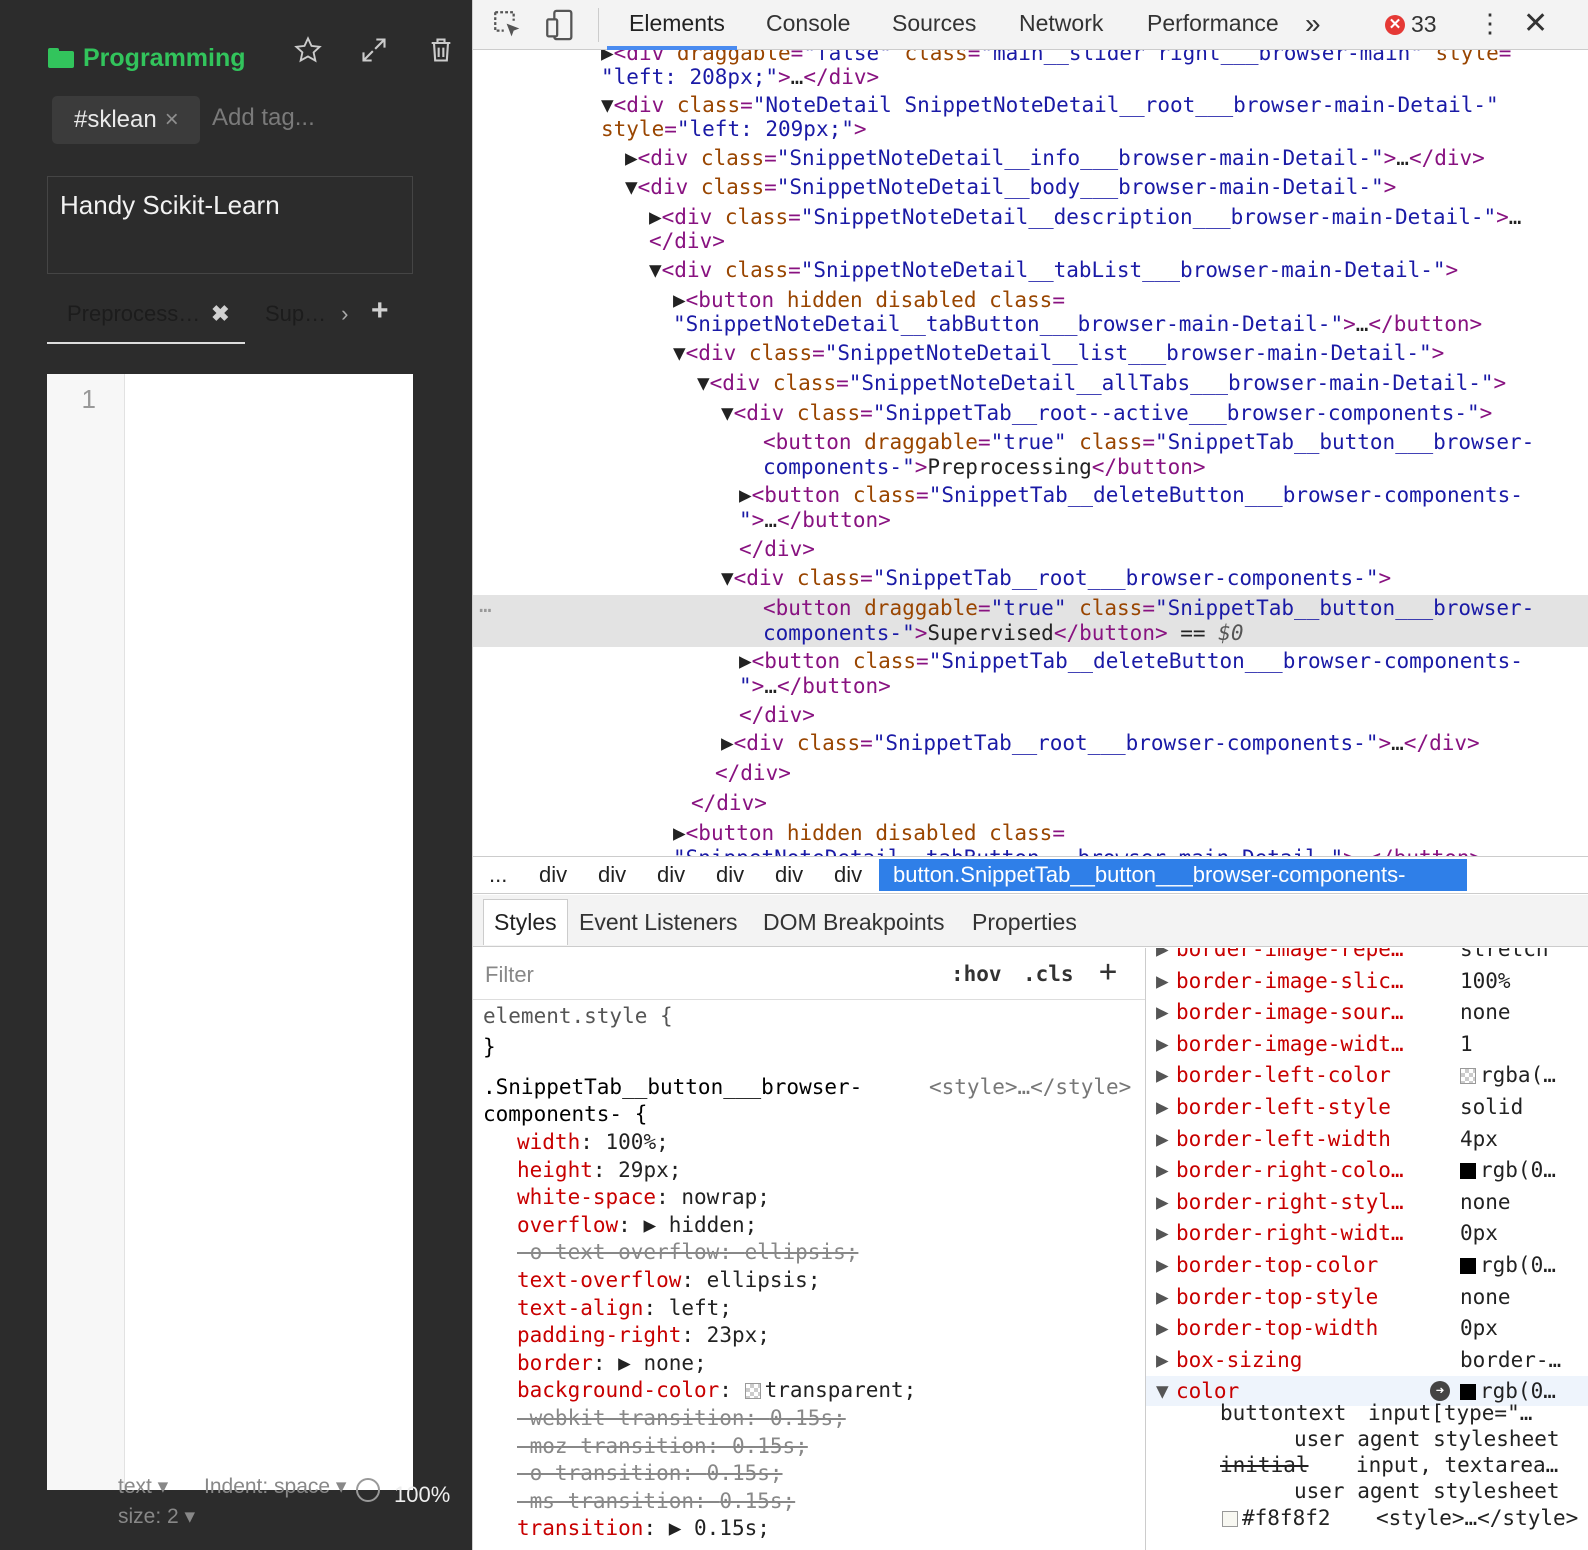 The image size is (1588, 1550). I want to click on tag-chip: #sklean ×, so click(126, 120).